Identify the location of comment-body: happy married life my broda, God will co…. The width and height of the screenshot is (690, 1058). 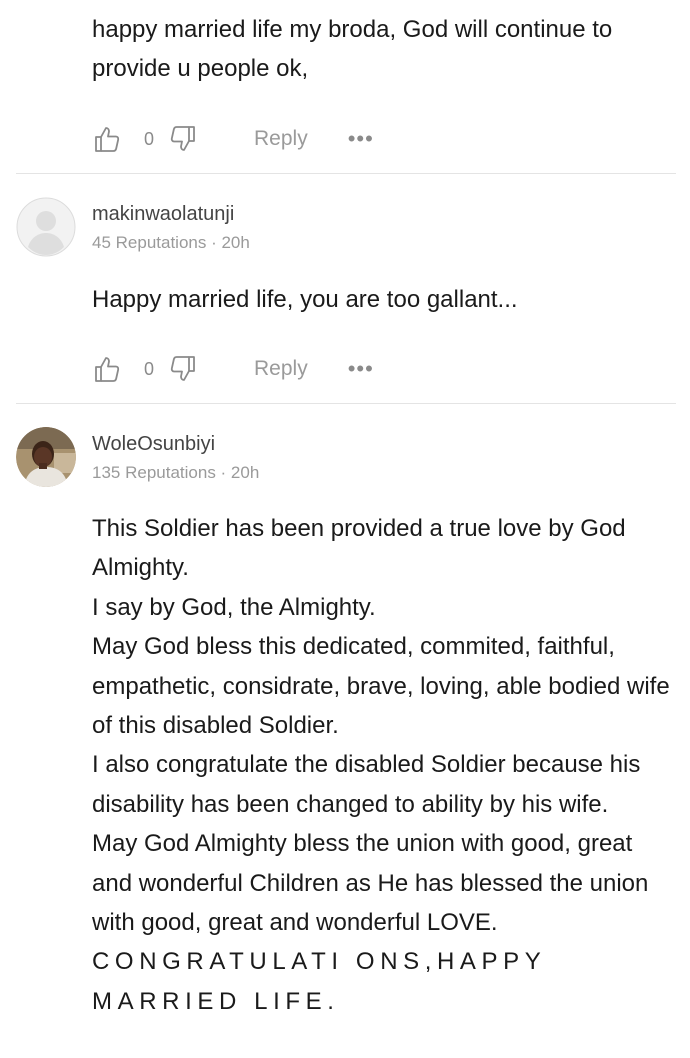
(384, 49).